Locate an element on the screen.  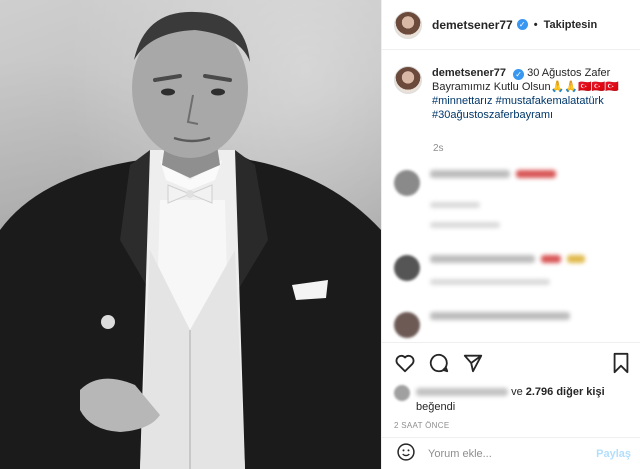
likes-summary: ve 2.796 diğer kişi beğendi is located at coordinates (512, 400).